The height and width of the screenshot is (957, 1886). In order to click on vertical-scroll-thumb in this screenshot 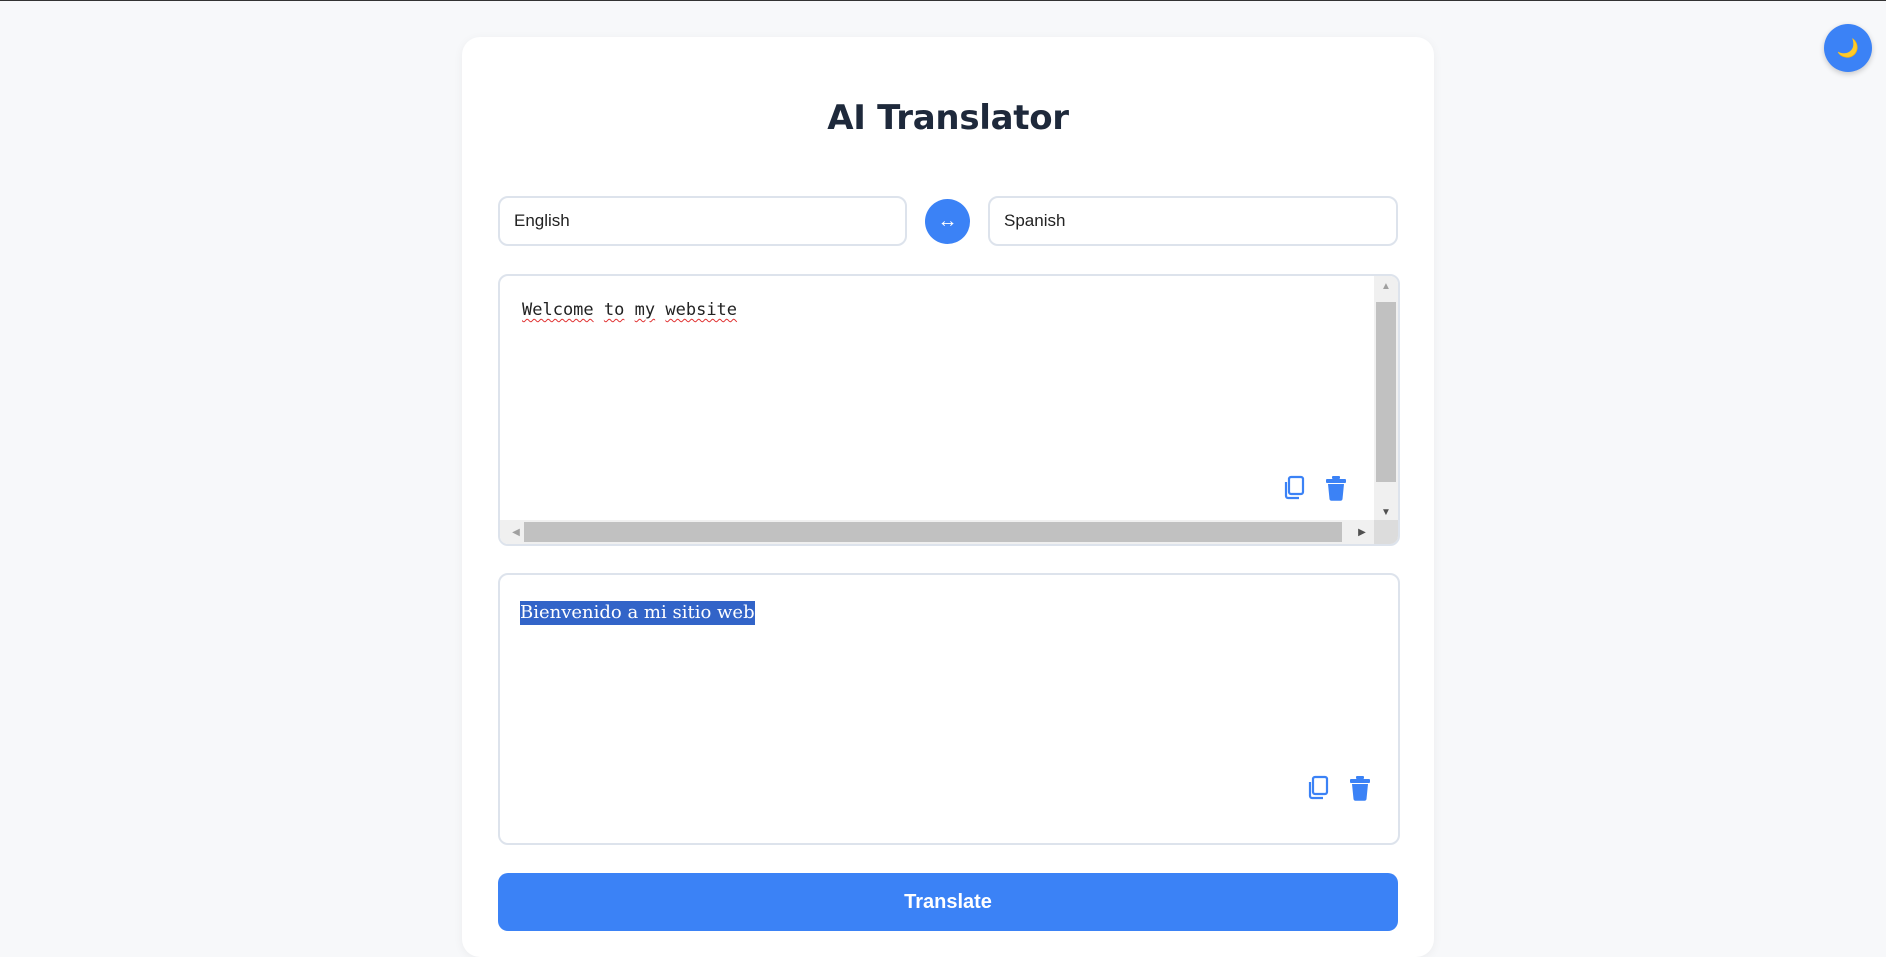, I will do `click(1386, 392)`.